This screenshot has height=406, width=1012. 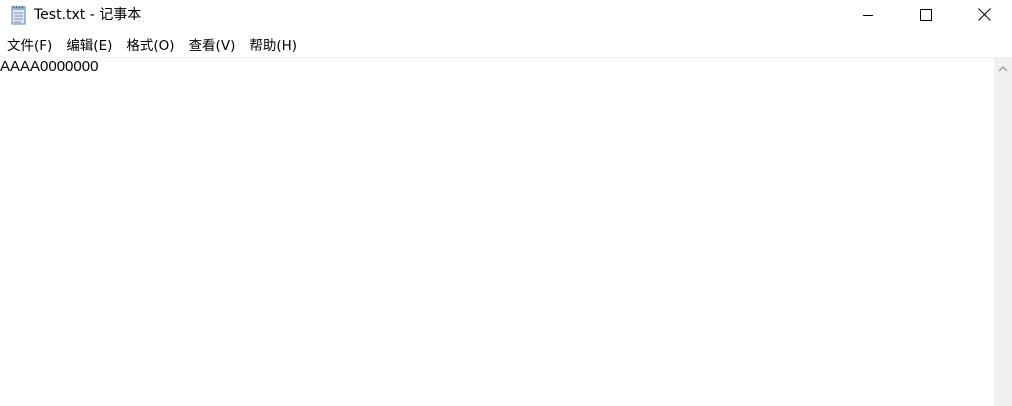 I want to click on minimize-button, so click(x=868, y=15).